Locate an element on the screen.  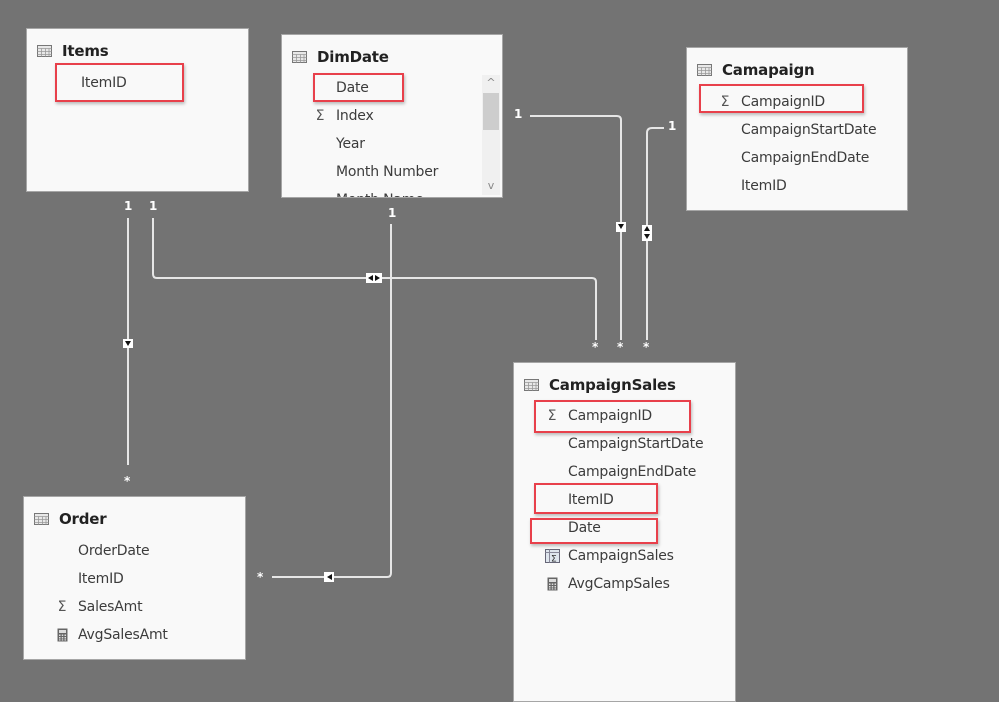
svg-text: Σ is located at coordinates (554, 559).